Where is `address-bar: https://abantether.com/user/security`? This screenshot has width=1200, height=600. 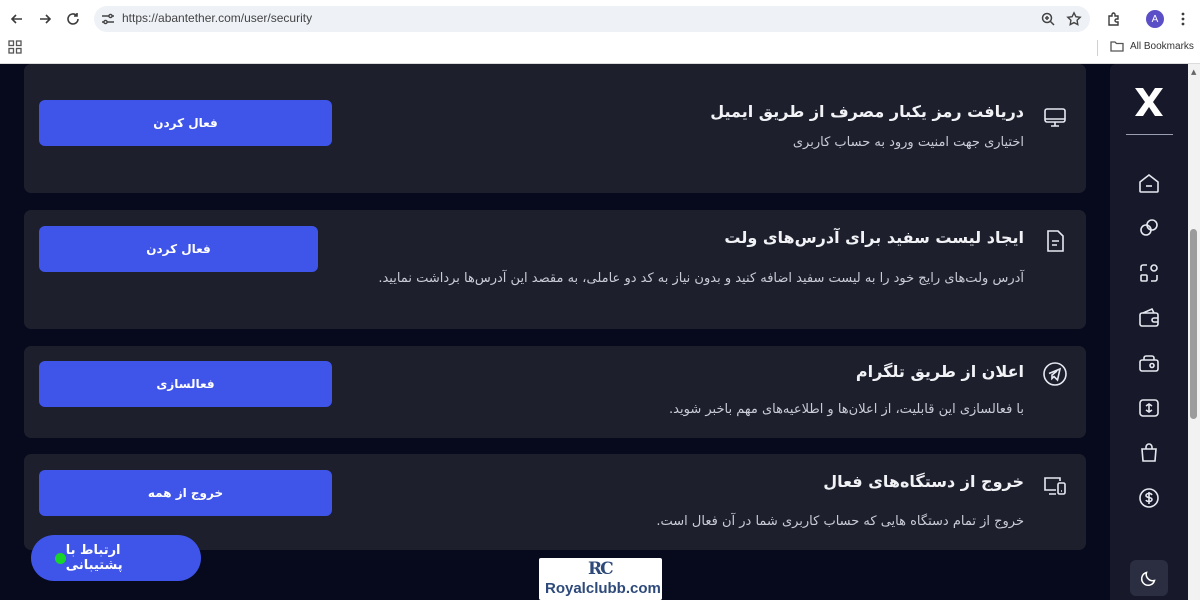
address-bar: https://abantether.com/user/security is located at coordinates (592, 19).